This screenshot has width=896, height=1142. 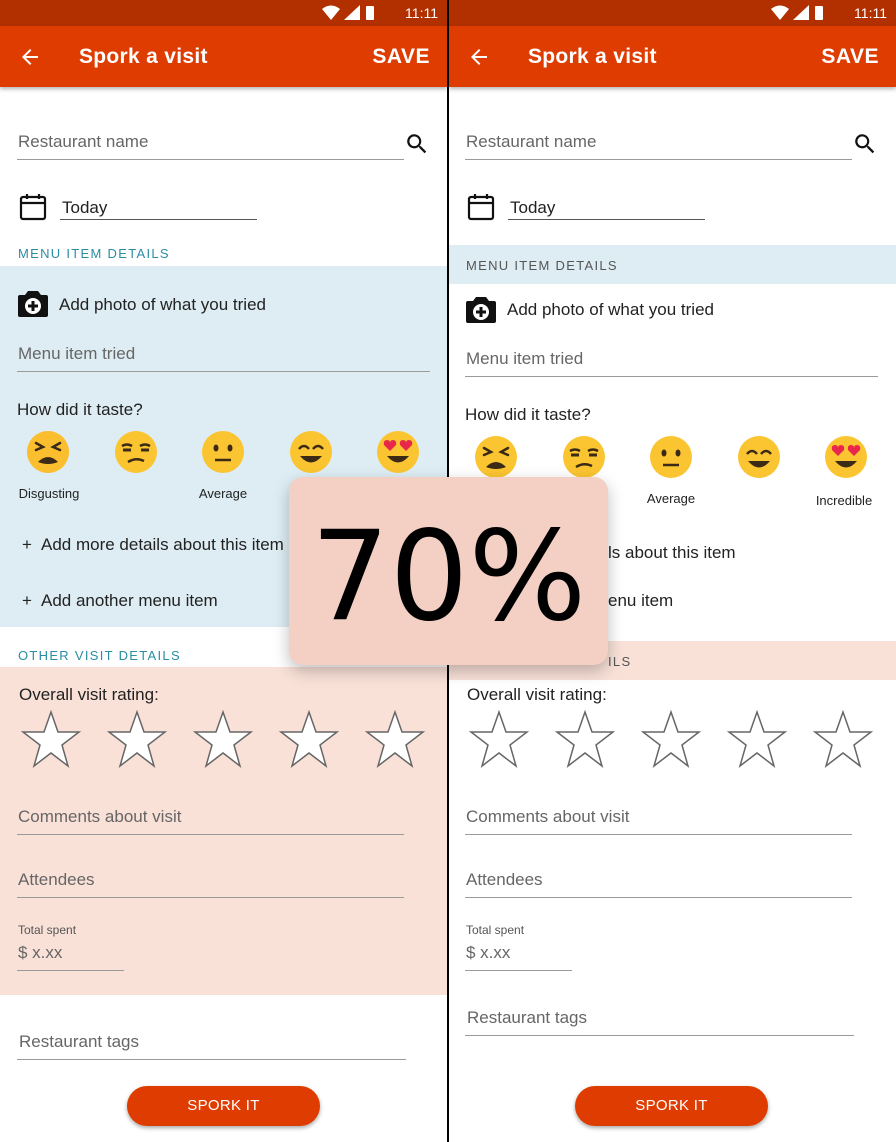 I want to click on add-another-menu-item-button: enu item, so click(x=640, y=601).